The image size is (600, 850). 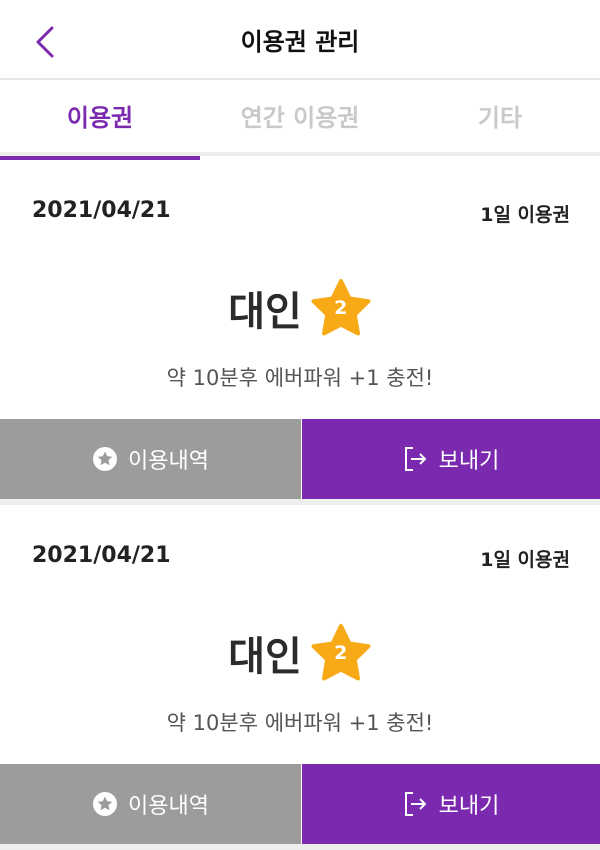 I want to click on tab-tickets: 이용권, so click(x=100, y=120).